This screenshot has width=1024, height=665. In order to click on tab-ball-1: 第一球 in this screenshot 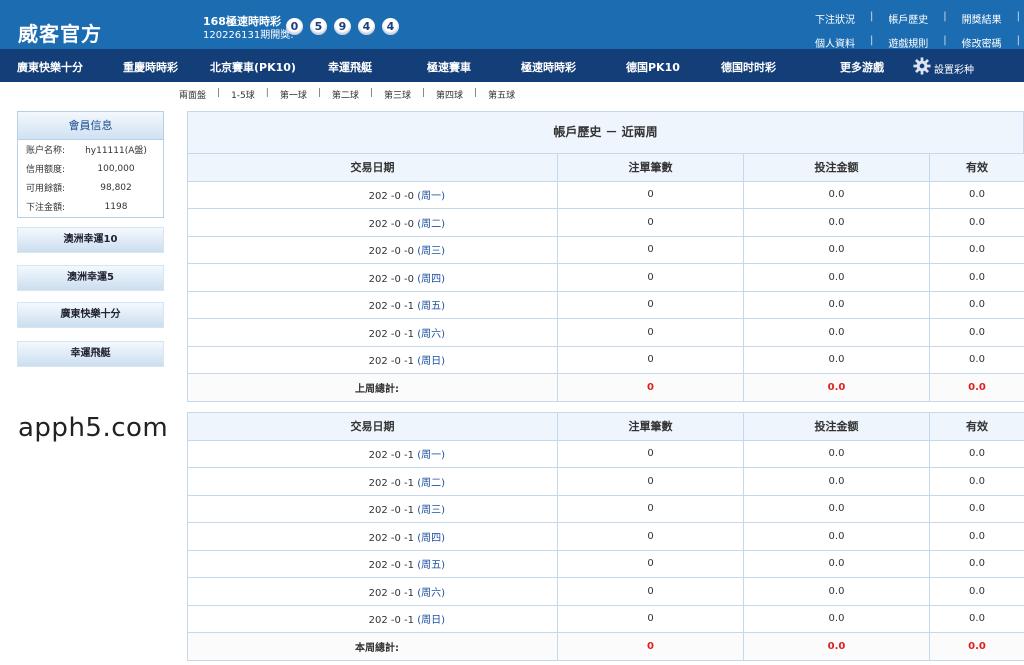, I will do `click(293, 94)`.